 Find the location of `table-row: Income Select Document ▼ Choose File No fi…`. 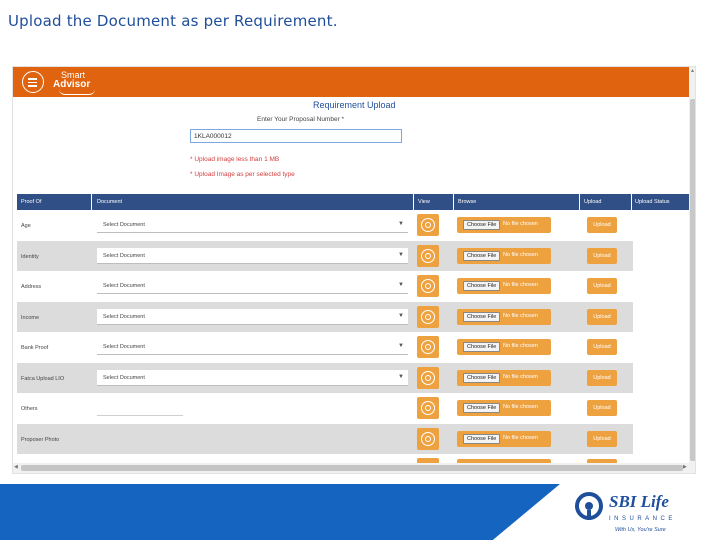

table-row: Income Select Document ▼ Choose File No fi… is located at coordinates (325, 316).